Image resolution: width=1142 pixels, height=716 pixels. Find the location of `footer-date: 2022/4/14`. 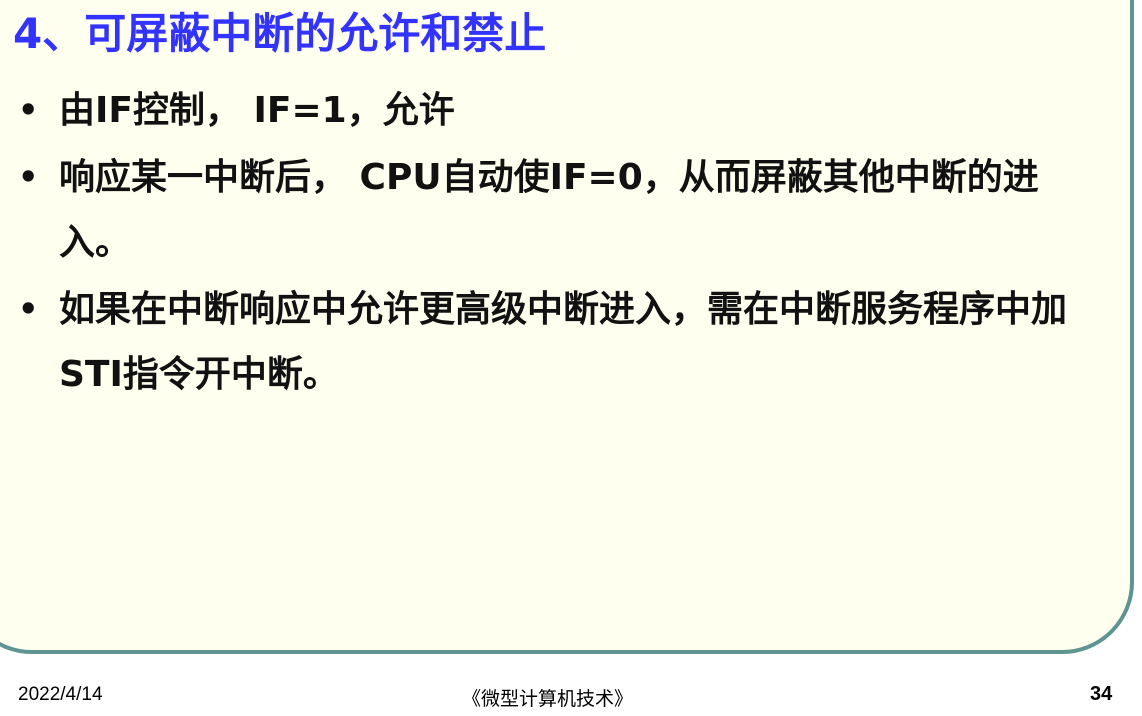

footer-date: 2022/4/14 is located at coordinates (60, 694).